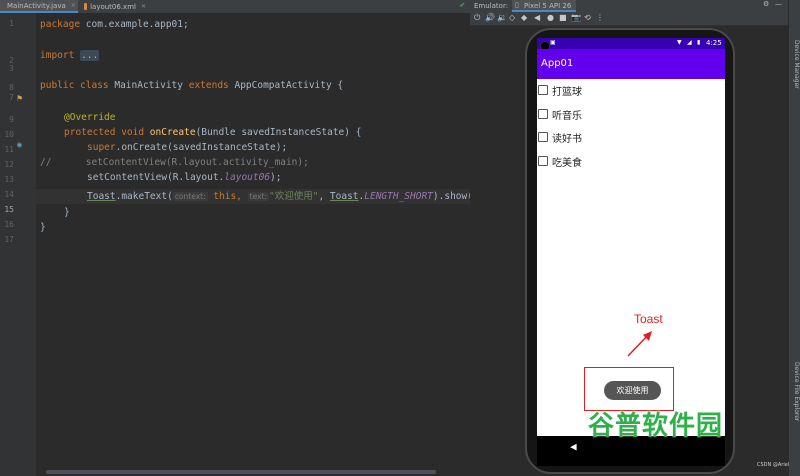 This screenshot has height=476, width=800. Describe the element at coordinates (714, 43) in the screenshot. I see `status-time: 4:25` at that location.